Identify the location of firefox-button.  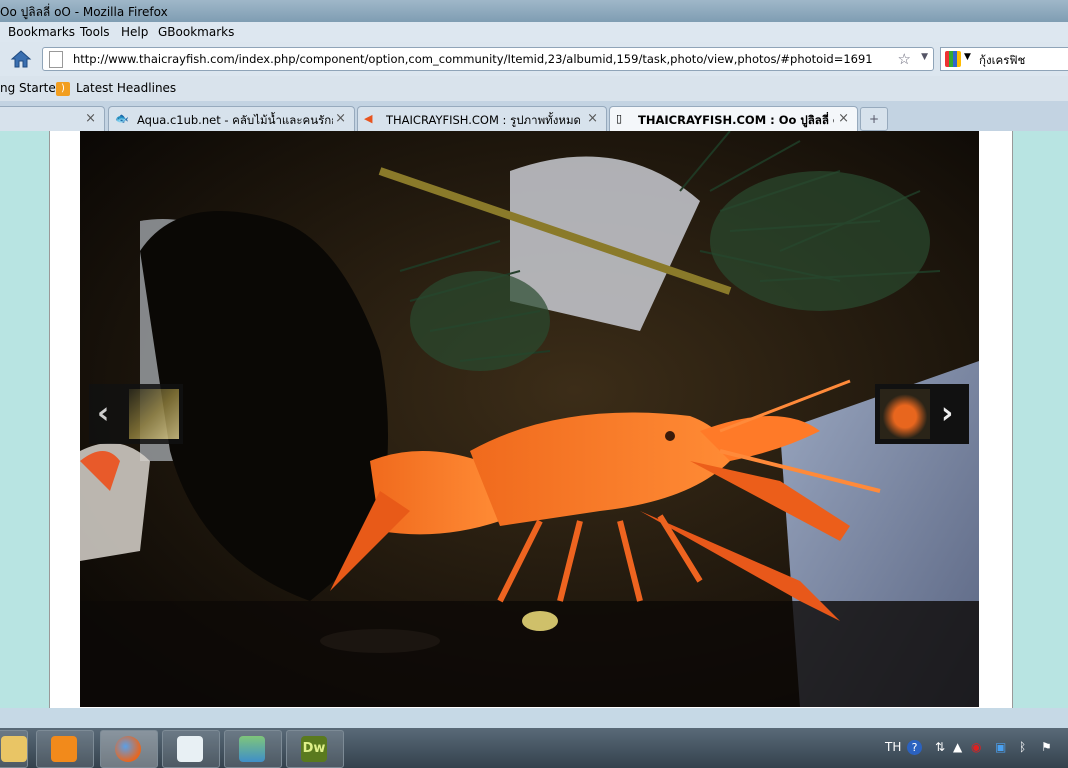
(129, 749).